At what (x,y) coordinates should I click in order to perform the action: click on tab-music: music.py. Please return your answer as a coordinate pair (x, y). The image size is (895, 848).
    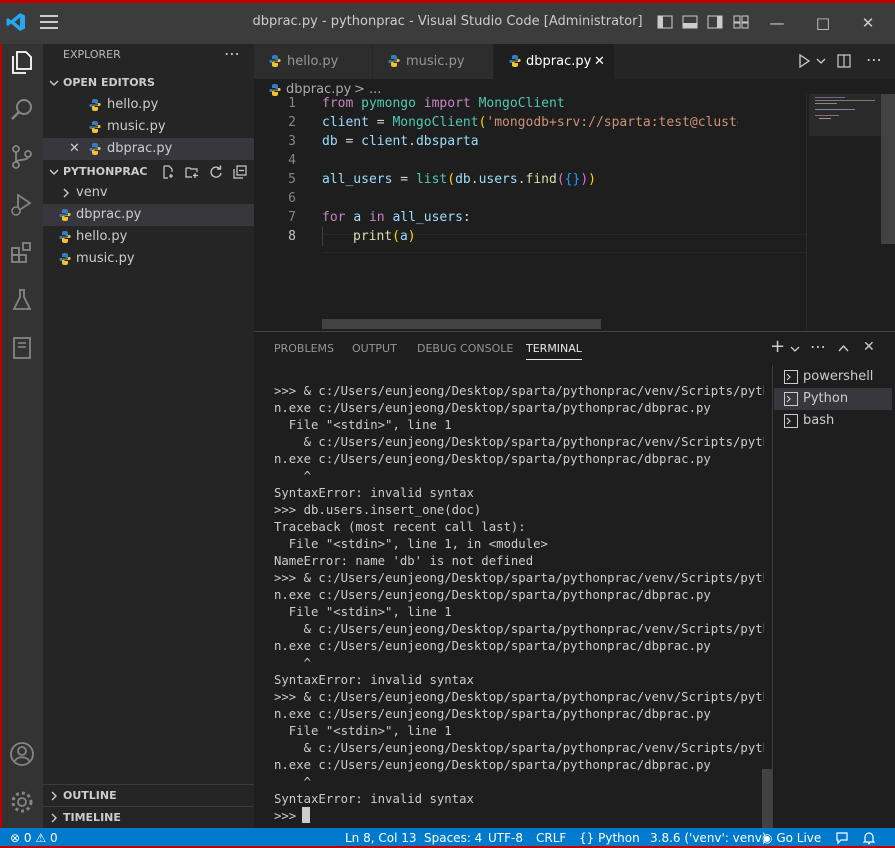
    Looking at the image, I should click on (433, 61).